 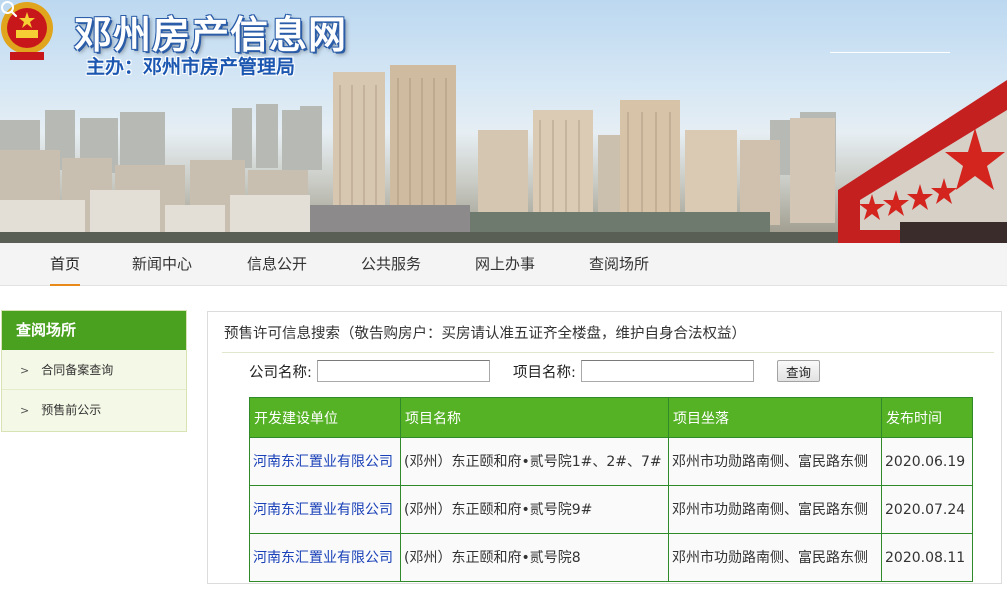 I want to click on sidebar: 查阅场所 > 合同备案查询 > 预售前公示, so click(x=94, y=371).